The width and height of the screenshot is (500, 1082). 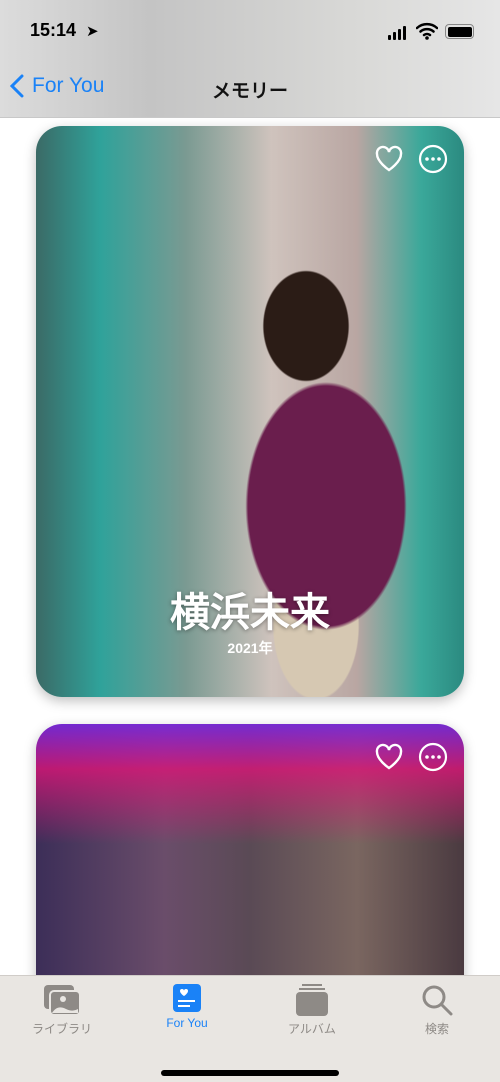 I want to click on location-icon: ➤, so click(x=92, y=31).